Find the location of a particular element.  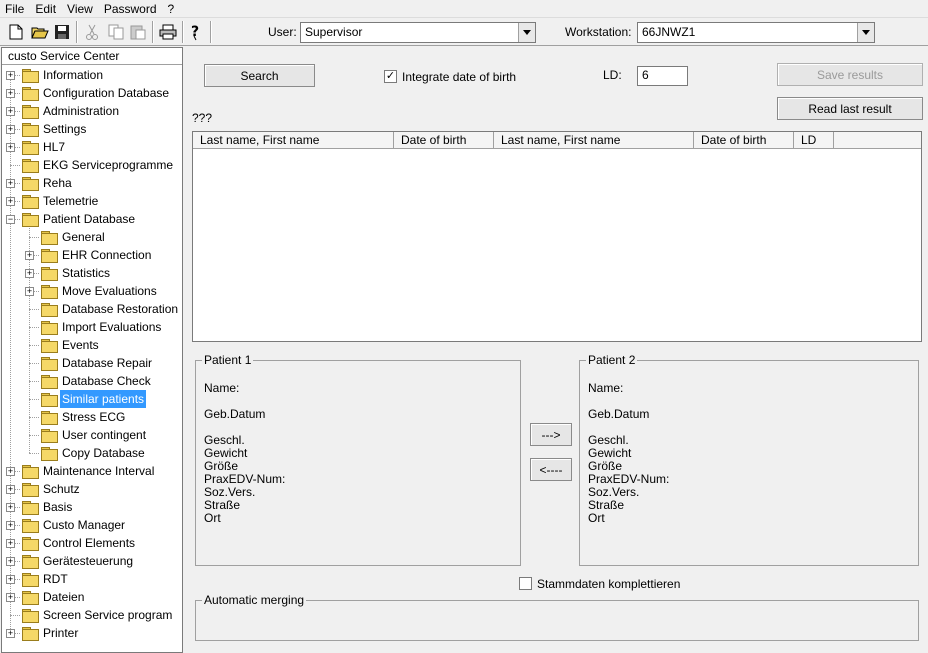

user-select: Supervisor is located at coordinates (418, 32).